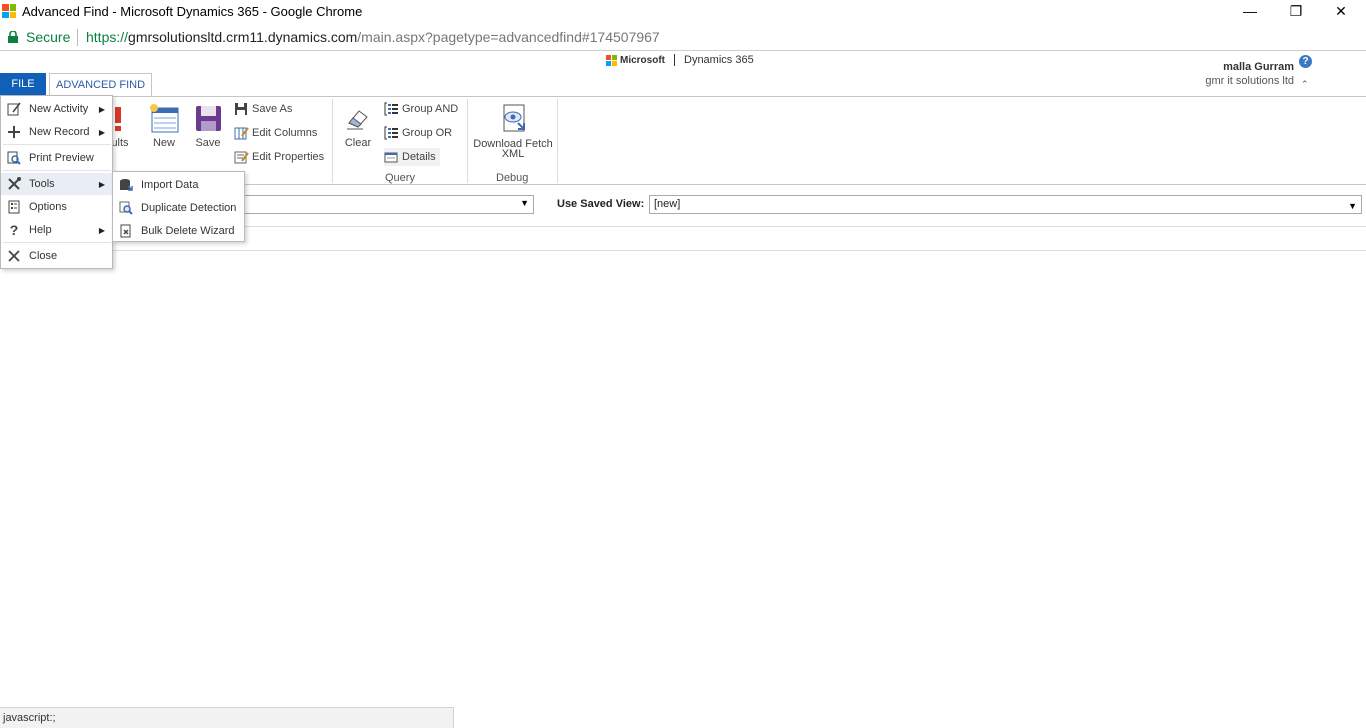 Image resolution: width=1366 pixels, height=728 pixels. I want to click on details-button: Details, so click(412, 157).